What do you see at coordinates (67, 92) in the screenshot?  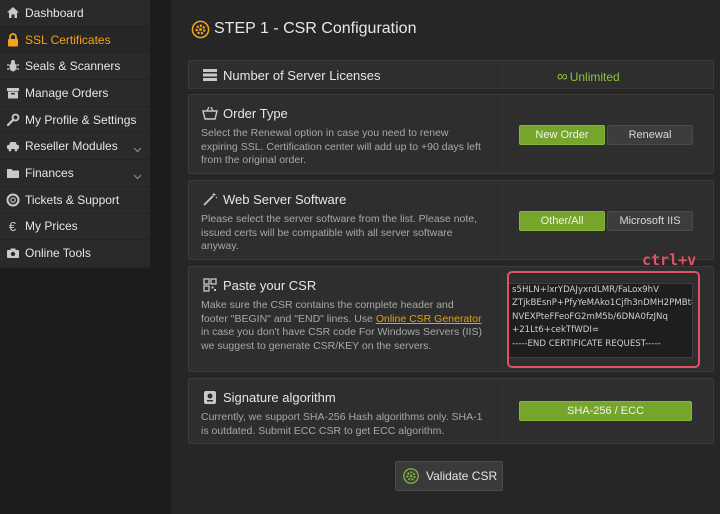 I see `sidebar-item-label: Manage Orders` at bounding box center [67, 92].